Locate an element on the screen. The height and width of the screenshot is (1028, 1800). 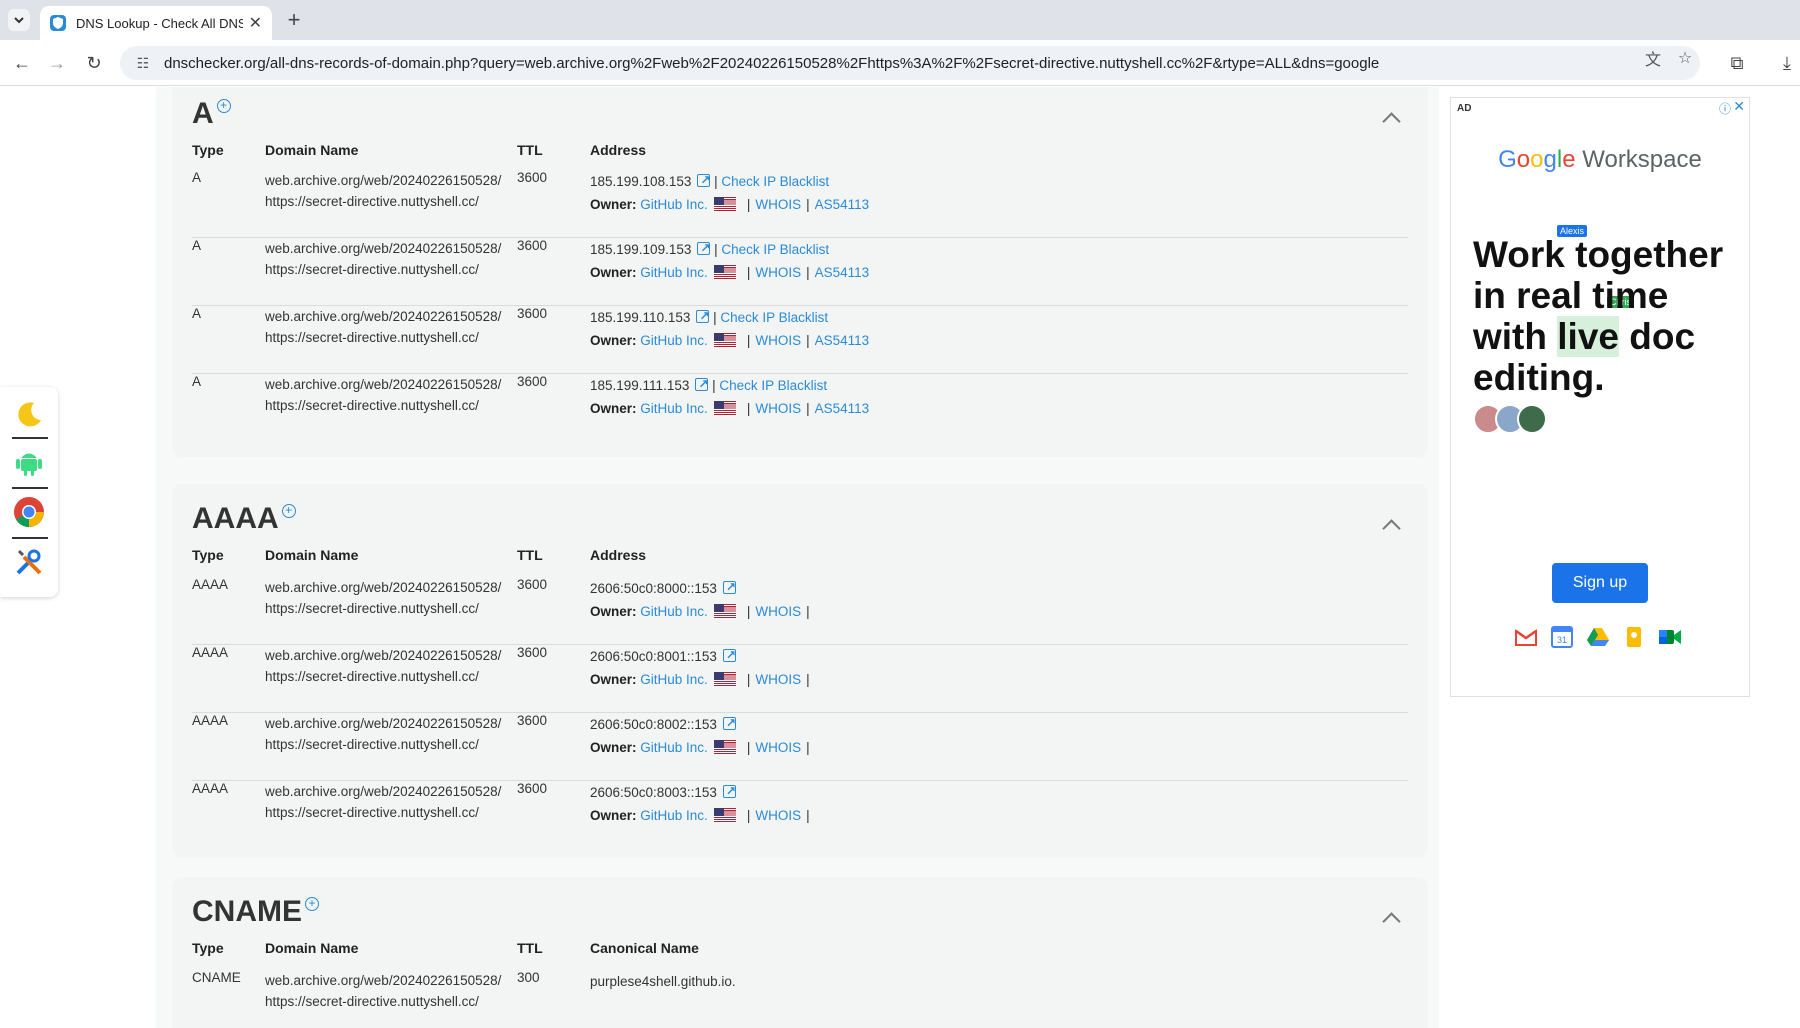
svg-text: 31 is located at coordinates (1562, 640).